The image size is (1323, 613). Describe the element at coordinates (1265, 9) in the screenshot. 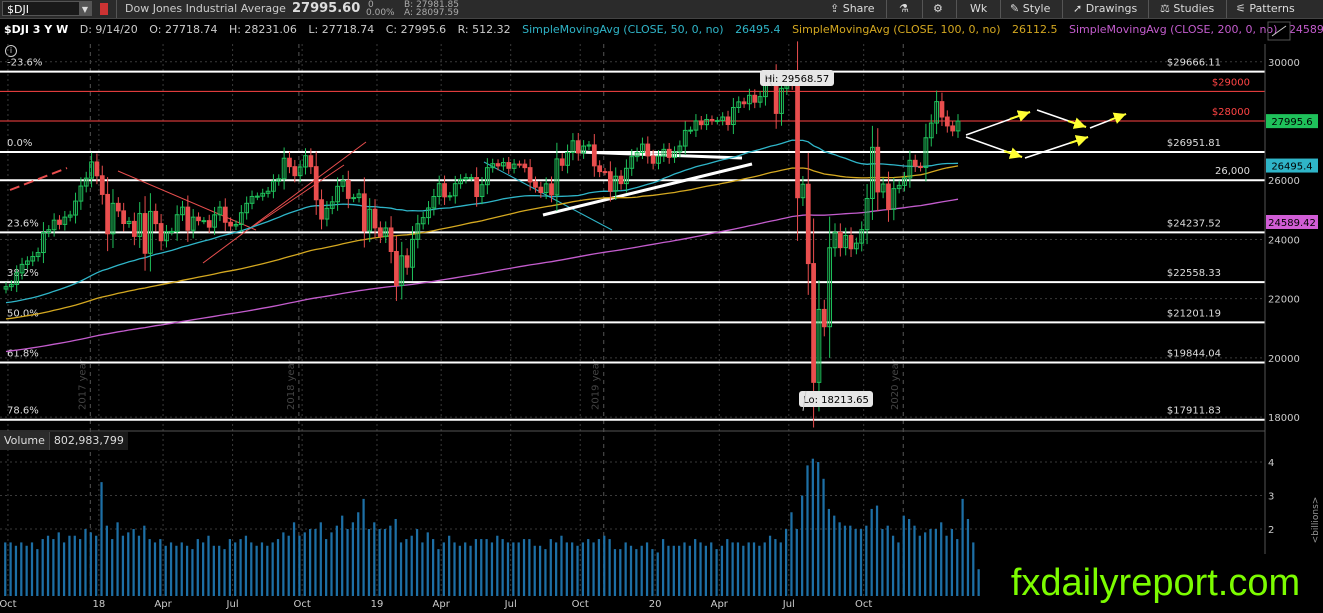

I see `patterns-button: ⚟ Patterns` at that location.